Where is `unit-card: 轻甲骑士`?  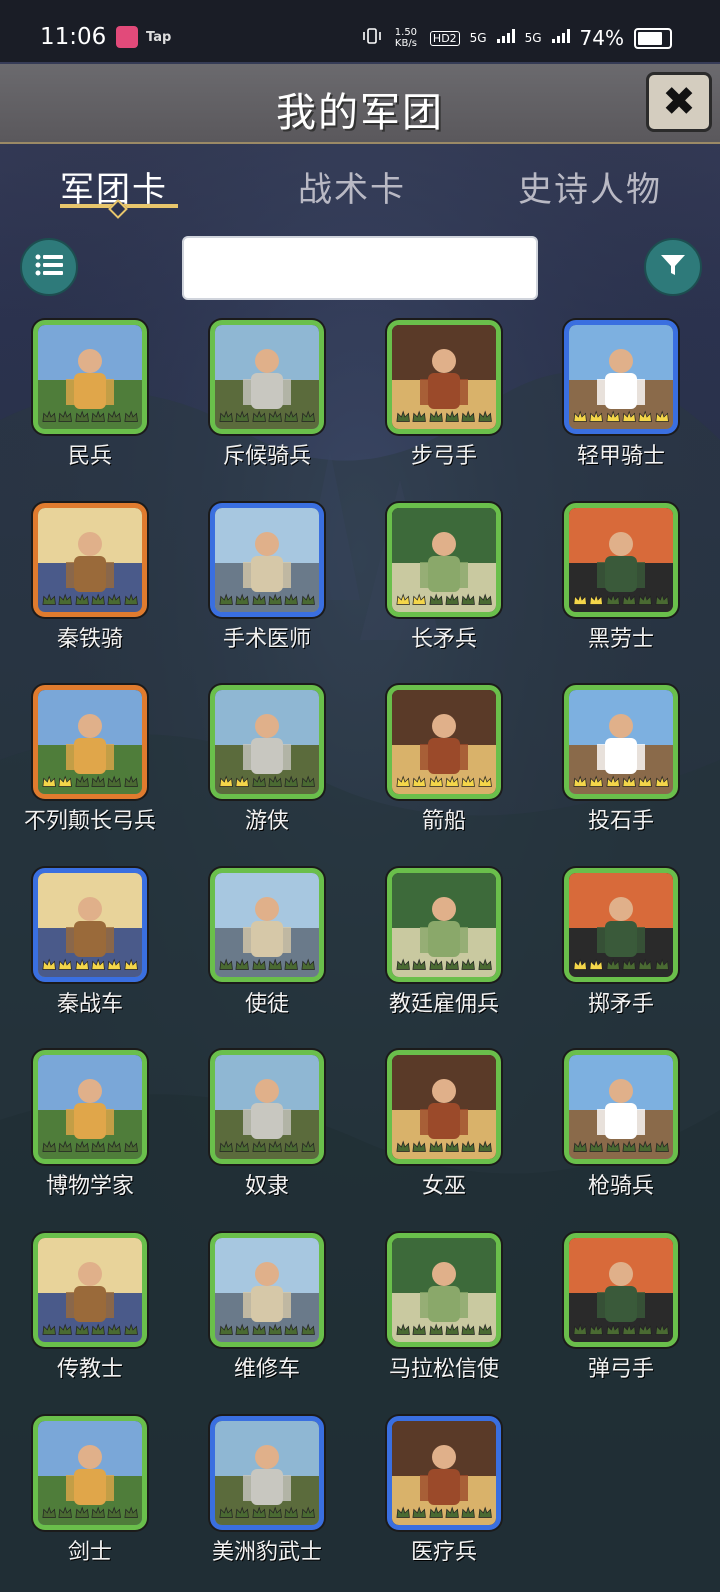
unit-card: 轻甲骑士 is located at coordinates (621, 405).